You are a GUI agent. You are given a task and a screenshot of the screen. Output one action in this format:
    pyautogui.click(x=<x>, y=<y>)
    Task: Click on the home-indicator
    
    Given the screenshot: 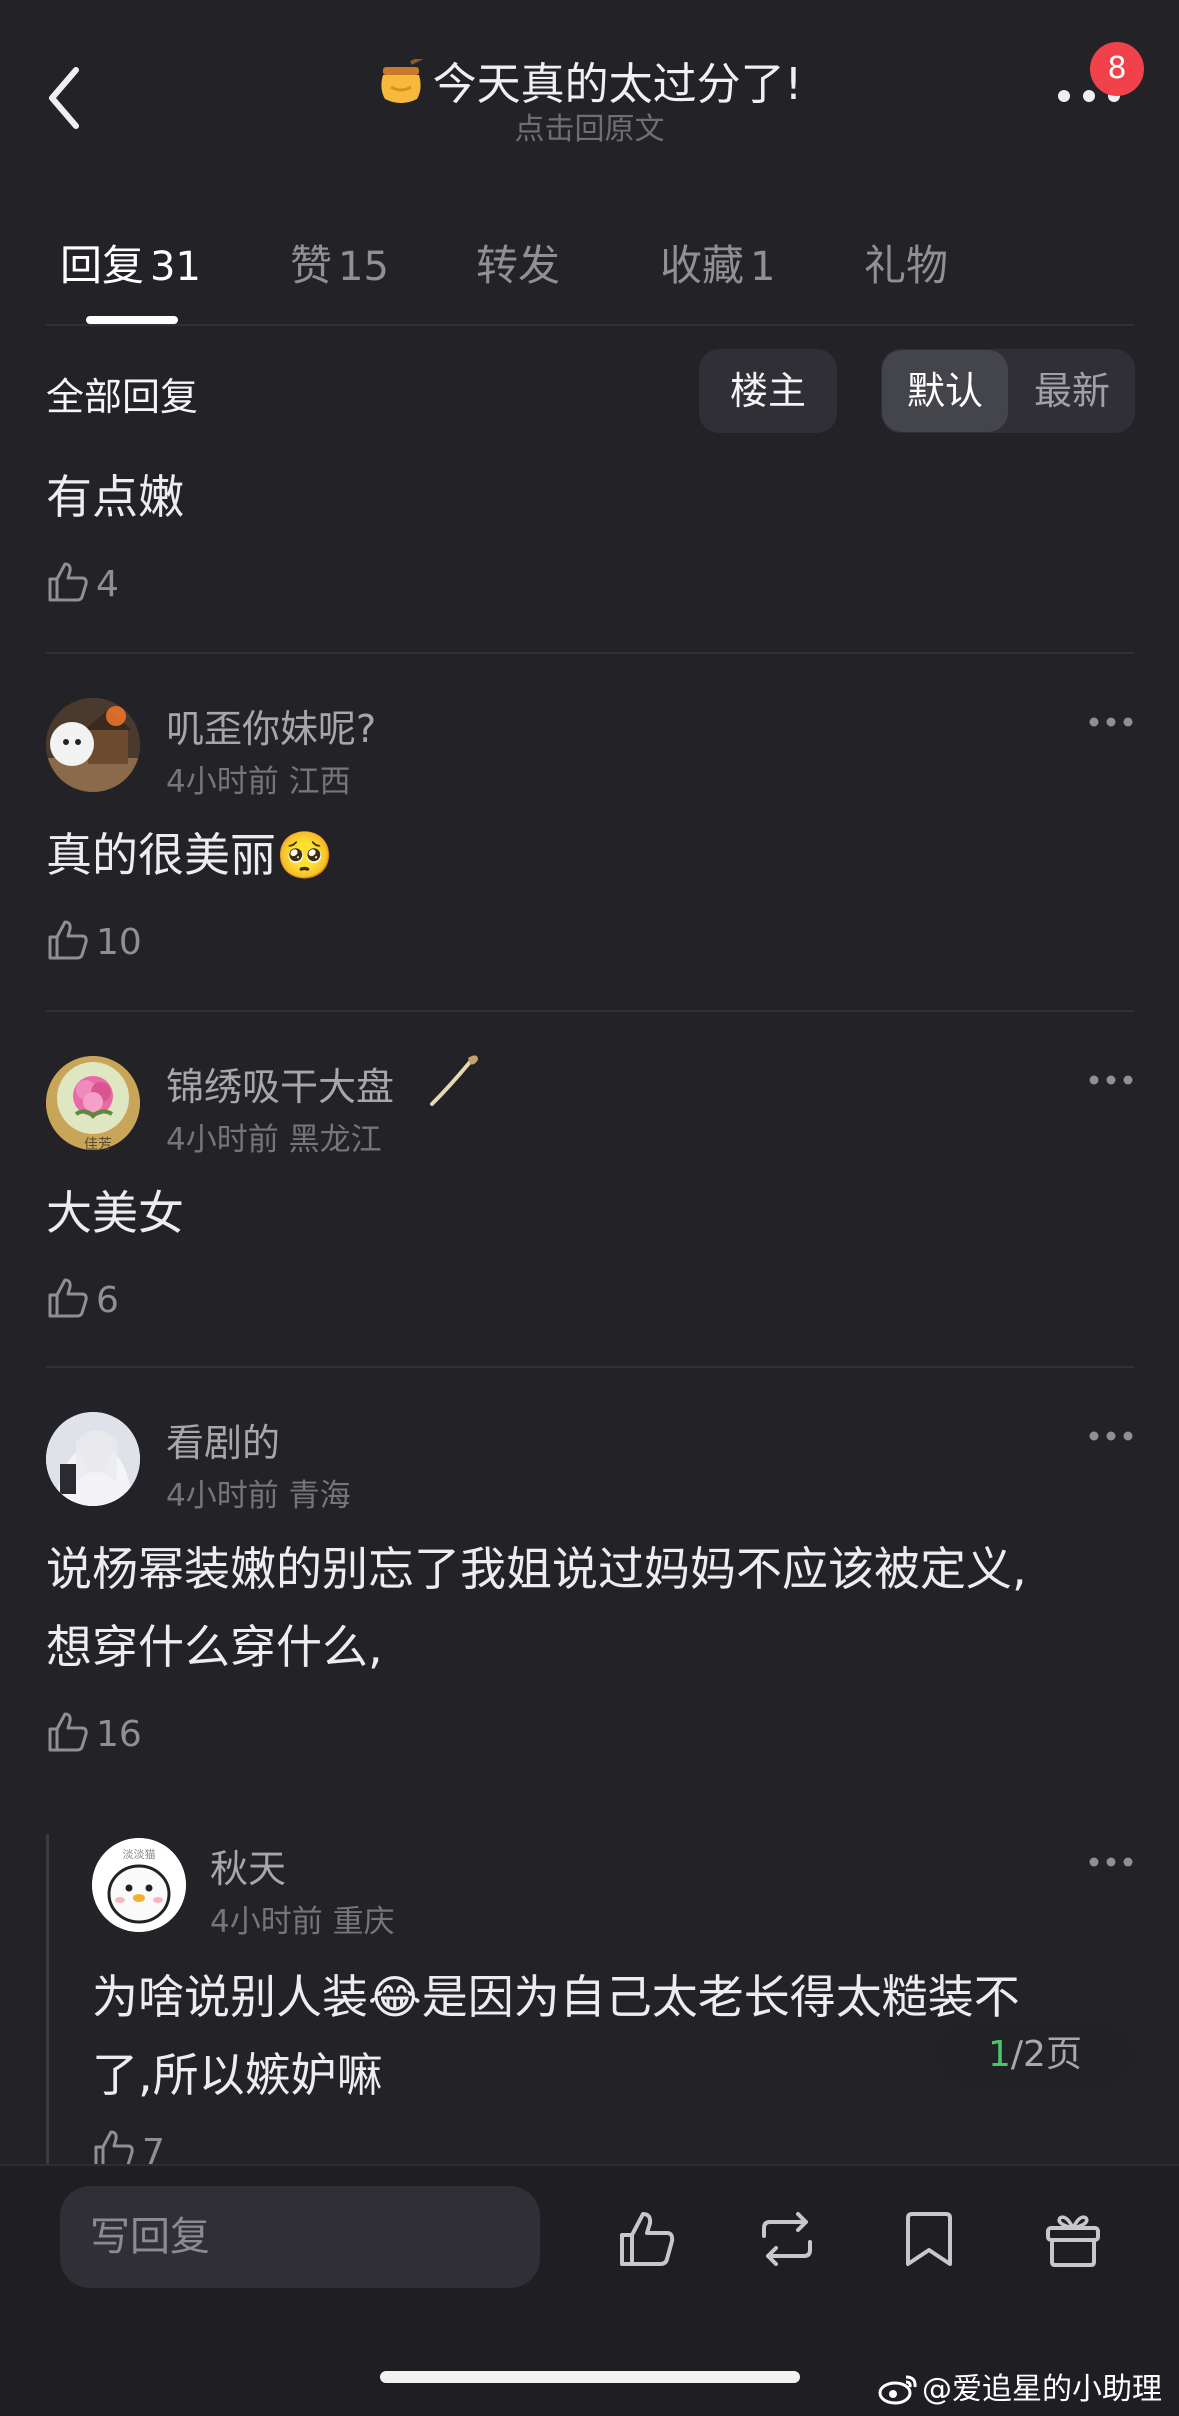 What is the action you would take?
    pyautogui.click(x=590, y=2377)
    